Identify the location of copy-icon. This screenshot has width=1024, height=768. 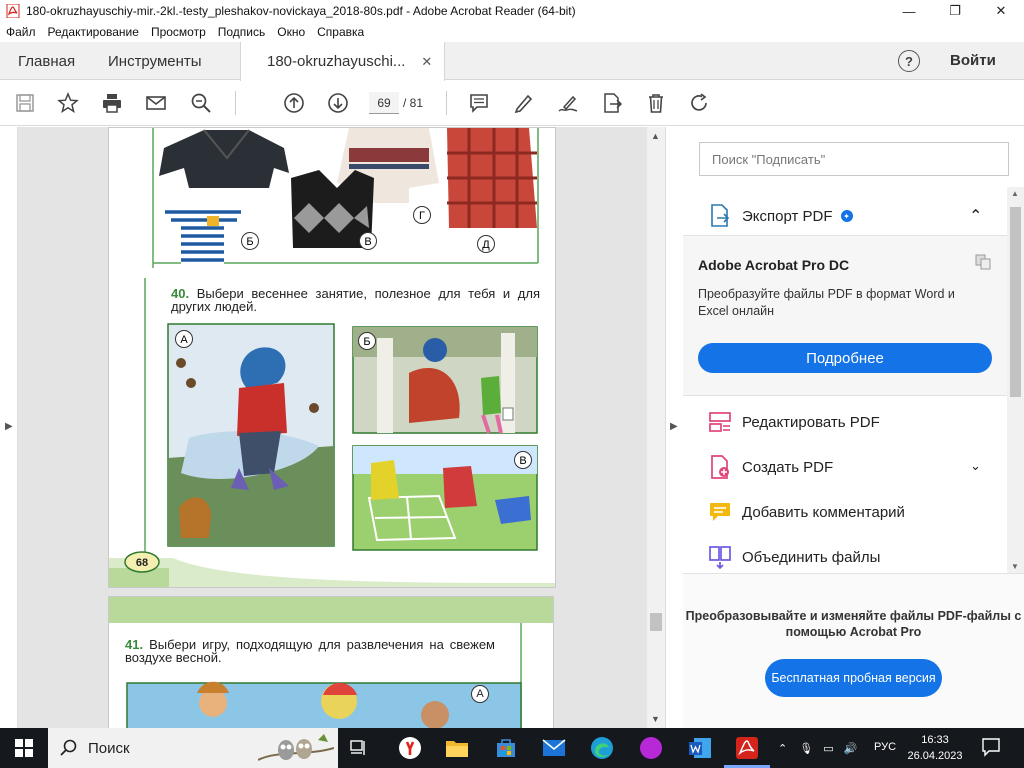
(983, 262).